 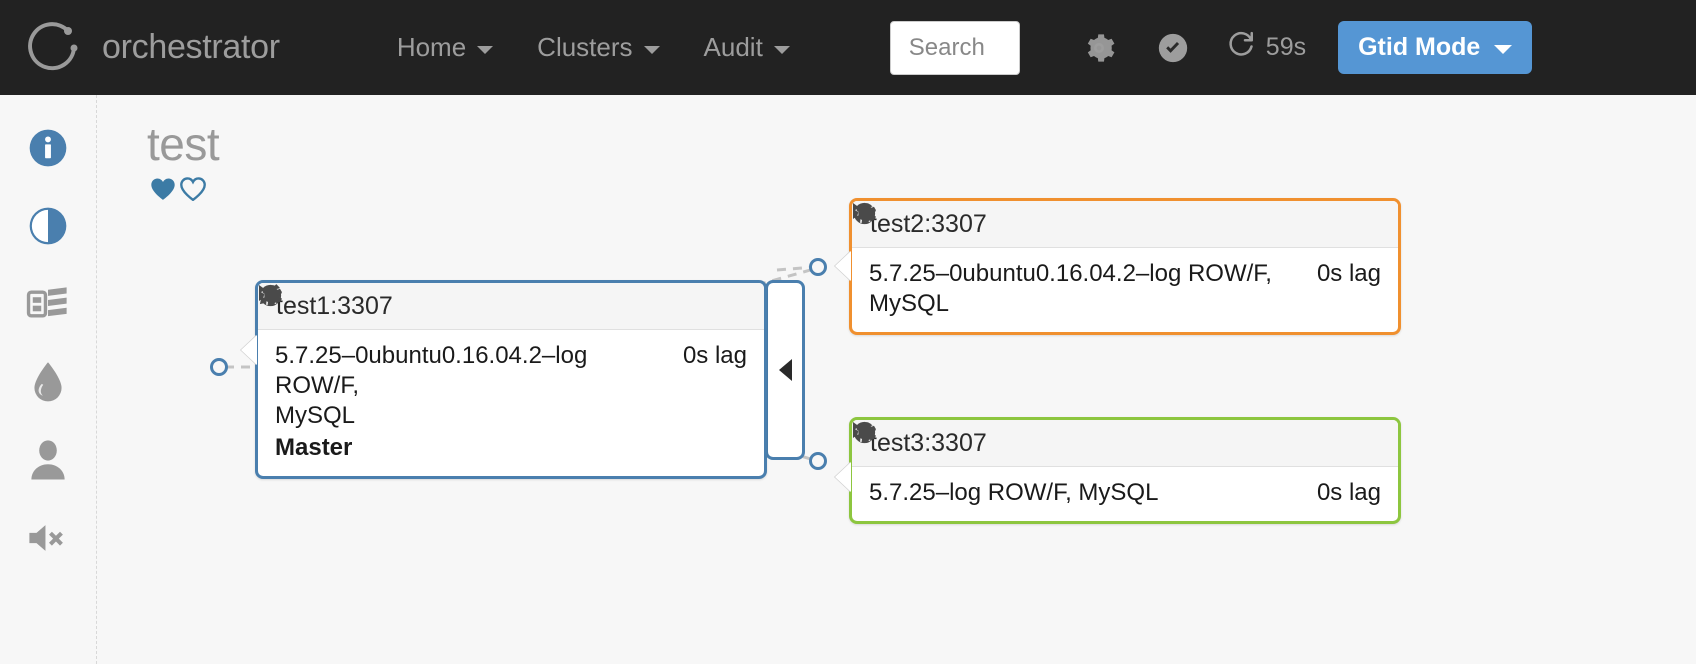 I want to click on anchor-test1-in, so click(x=219, y=367).